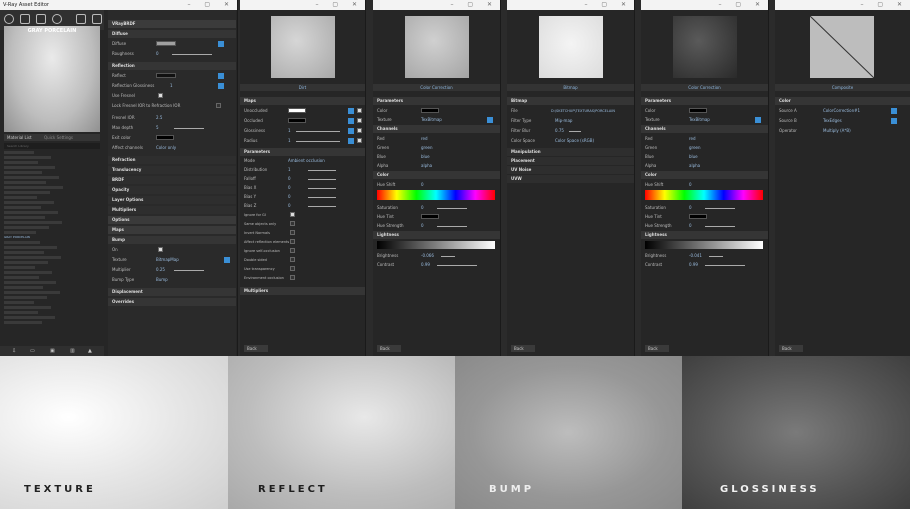  I want to click on dirt-params-section: Parameters, so click(302, 152).